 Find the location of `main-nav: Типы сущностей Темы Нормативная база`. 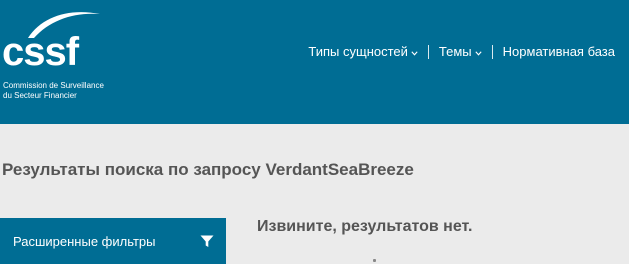

main-nav: Типы сущностей Темы Нормативная база is located at coordinates (461, 51).